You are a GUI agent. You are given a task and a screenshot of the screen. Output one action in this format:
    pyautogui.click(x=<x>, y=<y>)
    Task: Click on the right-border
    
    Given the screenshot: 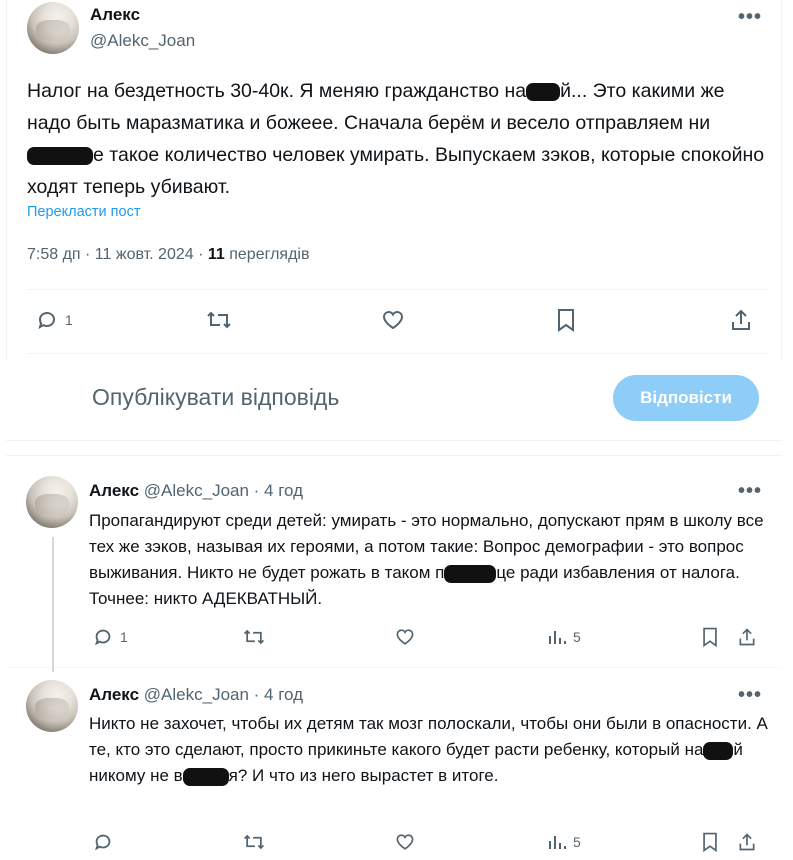 What is the action you would take?
    pyautogui.click(x=781, y=180)
    